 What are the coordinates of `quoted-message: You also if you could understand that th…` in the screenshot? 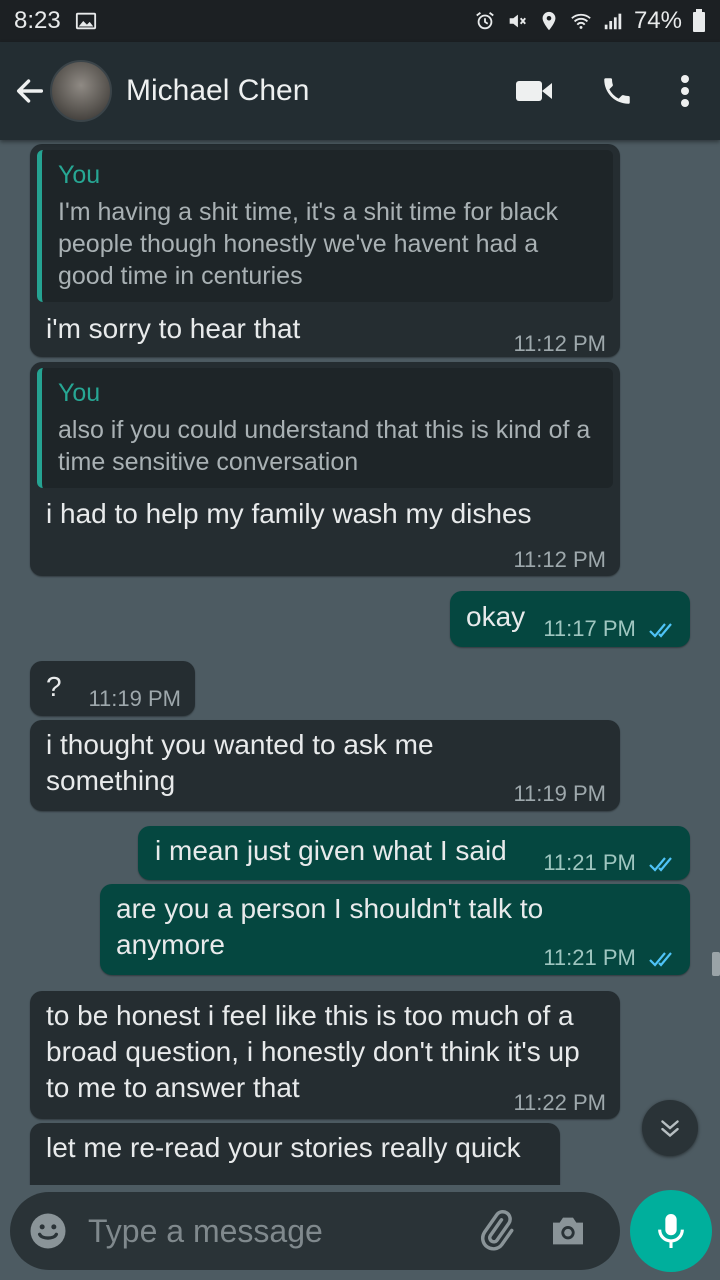 It's located at (325, 428).